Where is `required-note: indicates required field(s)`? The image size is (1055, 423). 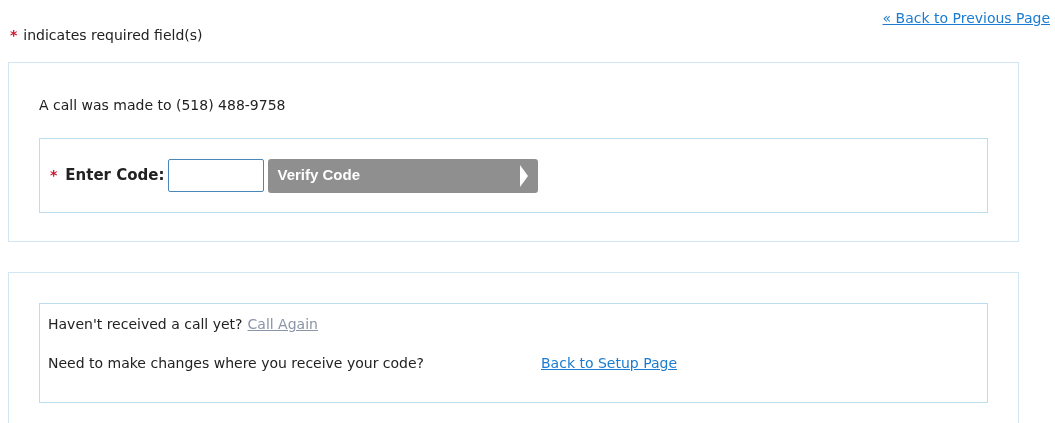
required-note: indicates required field(s) is located at coordinates (113, 35).